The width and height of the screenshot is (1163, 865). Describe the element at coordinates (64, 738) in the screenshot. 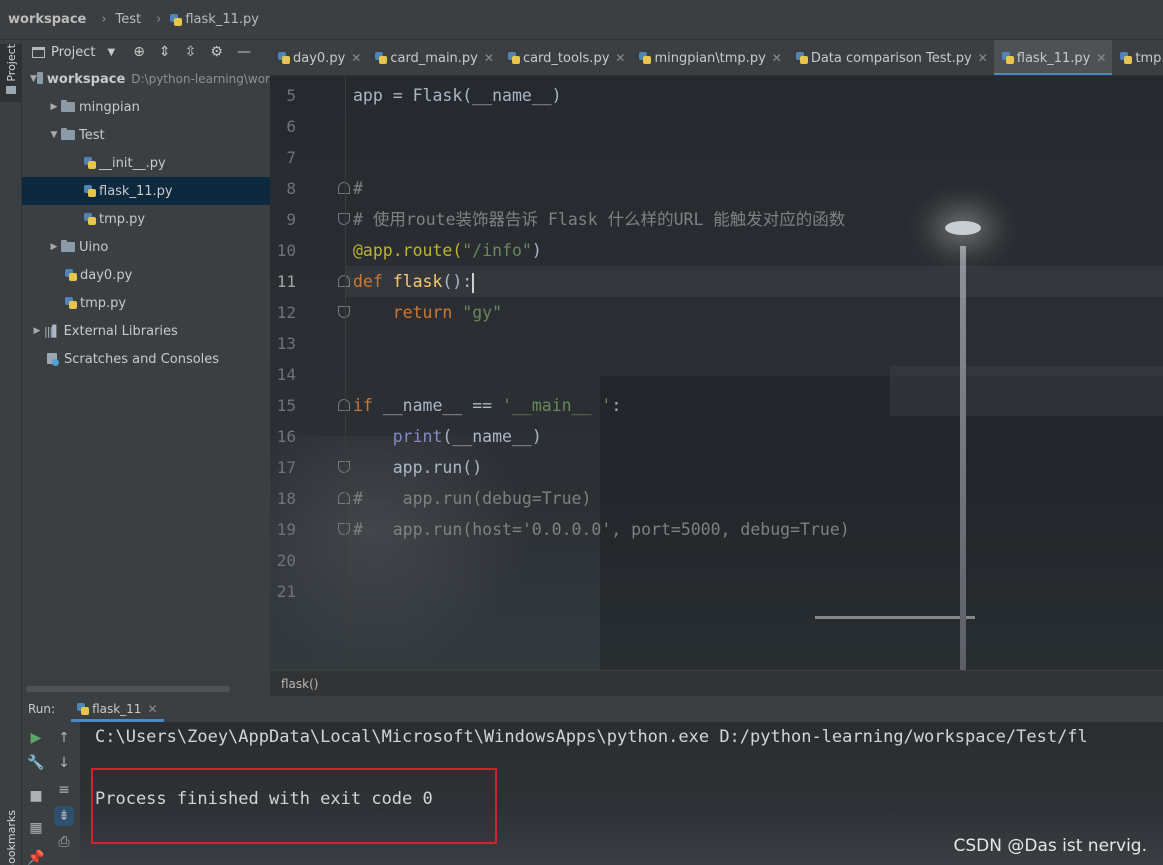

I see `arrow-up-icon: ↑` at that location.